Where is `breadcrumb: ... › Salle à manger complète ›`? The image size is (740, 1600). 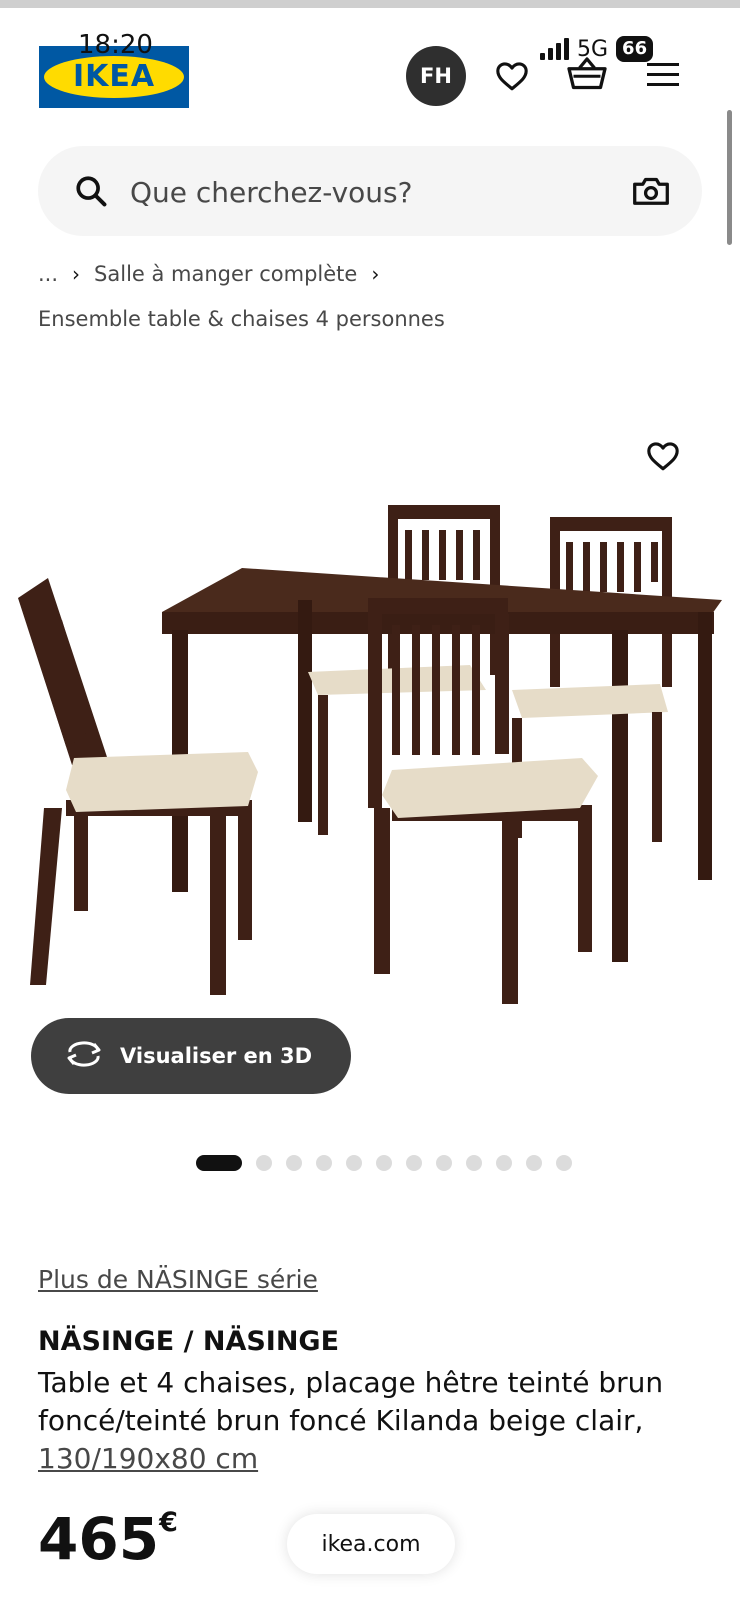
breadcrumb: ... › Salle à manger complète › is located at coordinates (208, 274).